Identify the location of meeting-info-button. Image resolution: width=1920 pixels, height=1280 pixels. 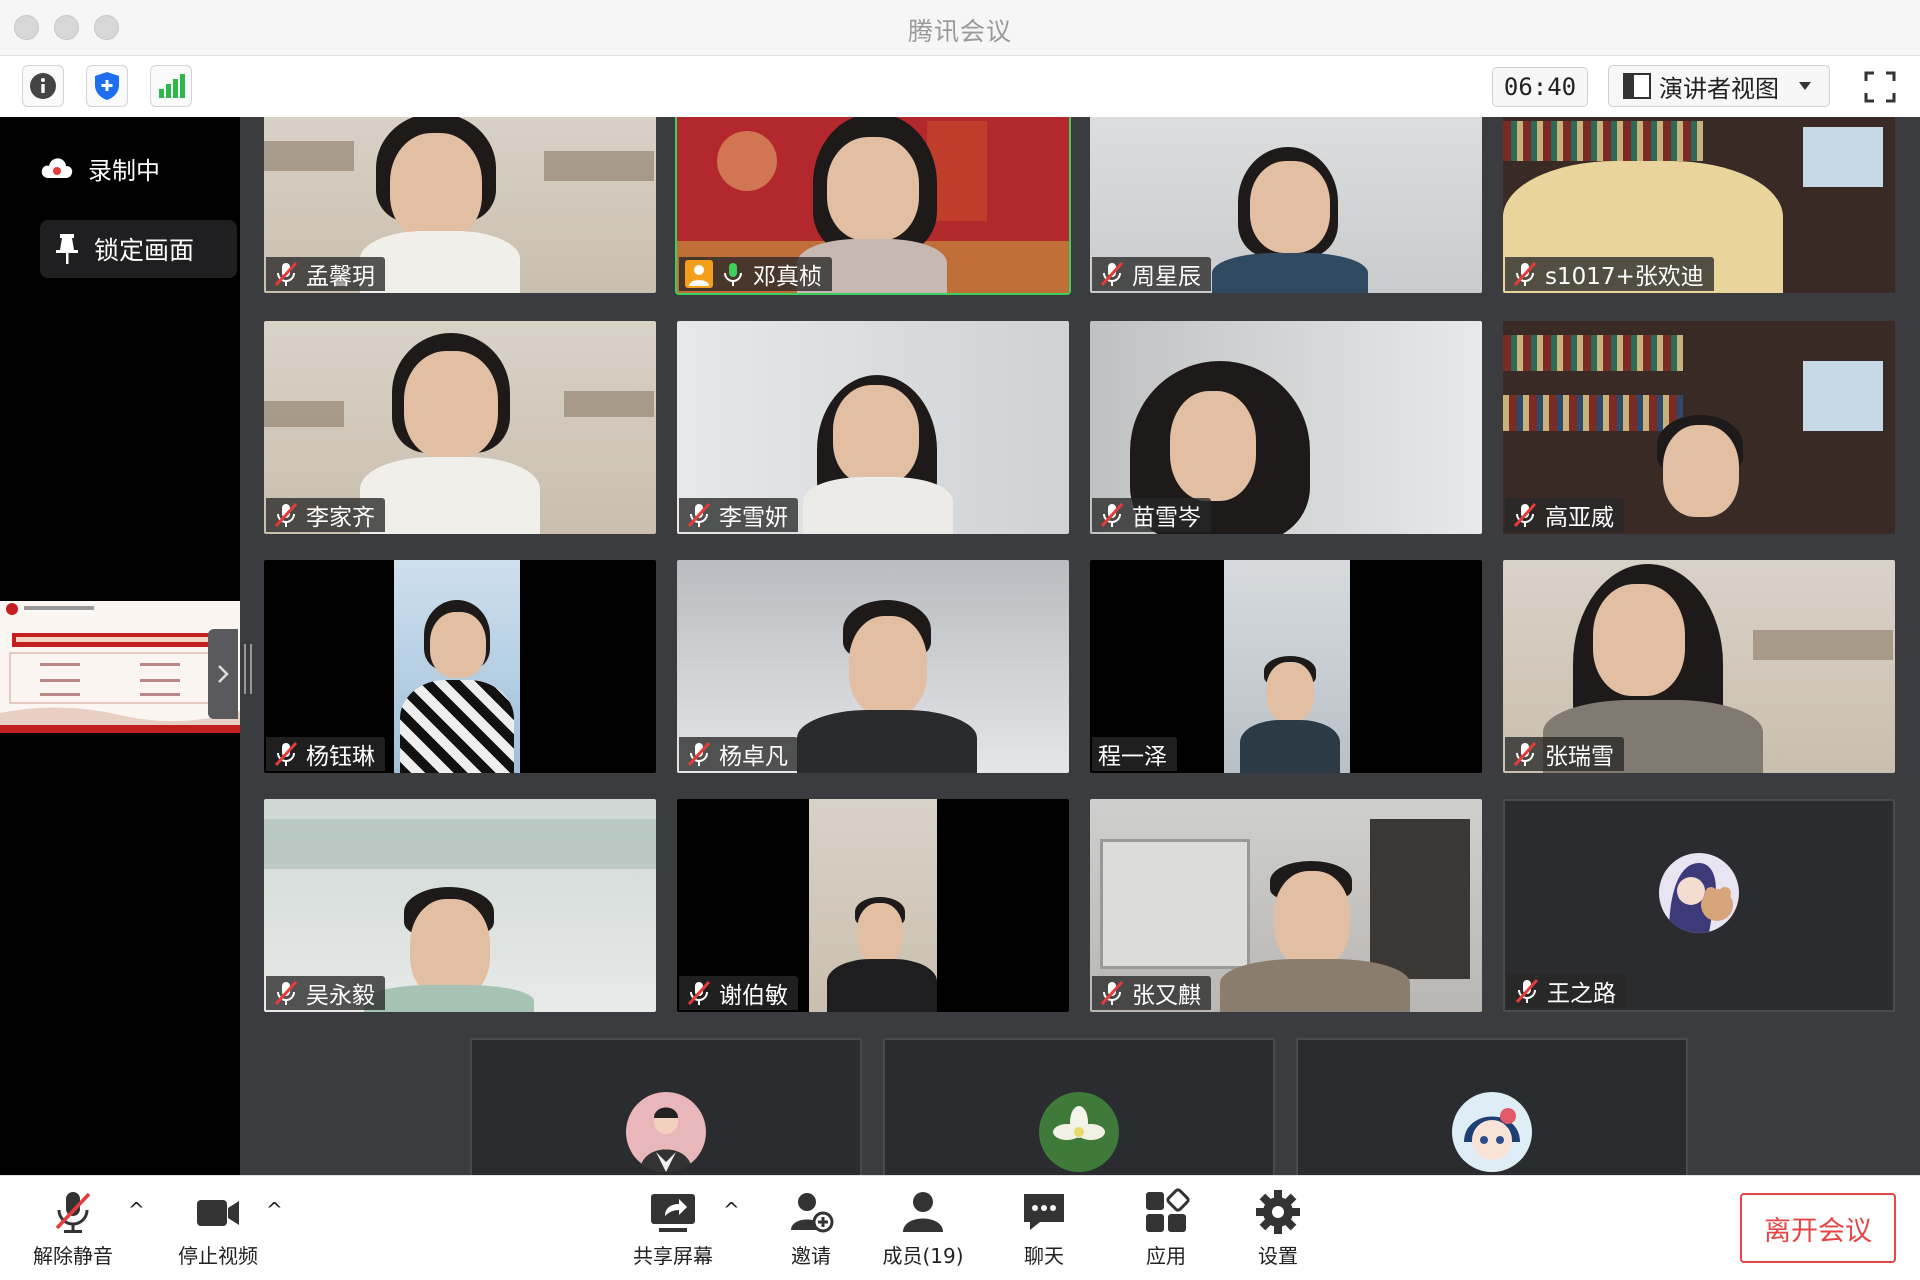
(43, 86).